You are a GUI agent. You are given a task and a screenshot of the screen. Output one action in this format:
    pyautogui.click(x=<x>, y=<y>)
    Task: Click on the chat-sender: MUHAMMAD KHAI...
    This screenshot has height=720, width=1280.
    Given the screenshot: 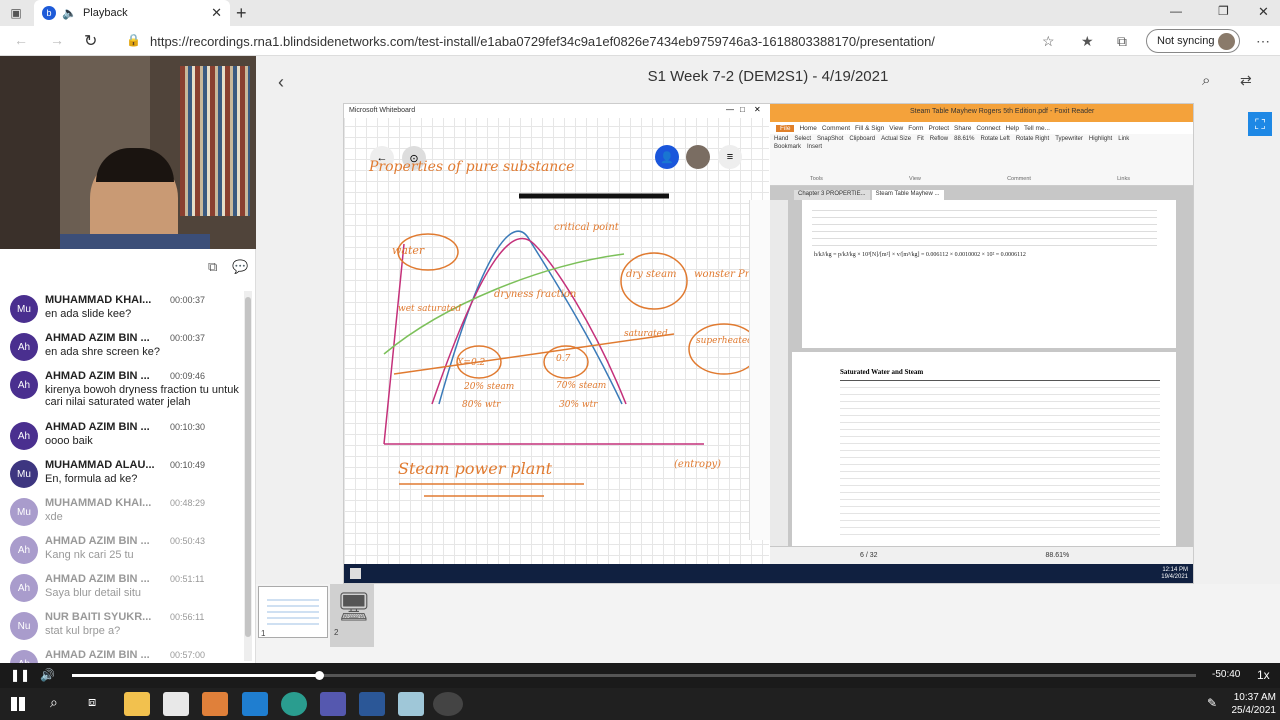 What is the action you would take?
    pyautogui.click(x=98, y=503)
    